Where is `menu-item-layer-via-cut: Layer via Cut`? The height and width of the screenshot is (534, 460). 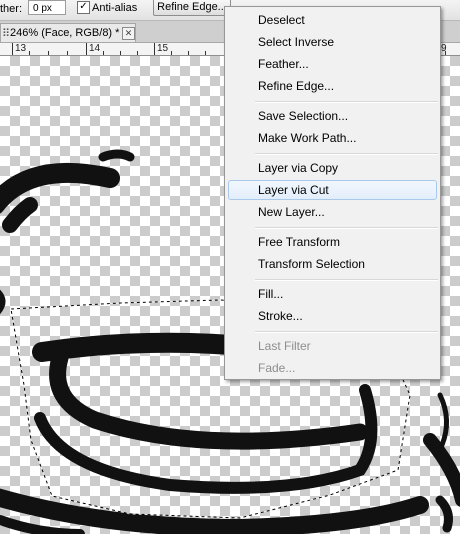
menu-item-layer-via-cut: Layer via Cut is located at coordinates (332, 190).